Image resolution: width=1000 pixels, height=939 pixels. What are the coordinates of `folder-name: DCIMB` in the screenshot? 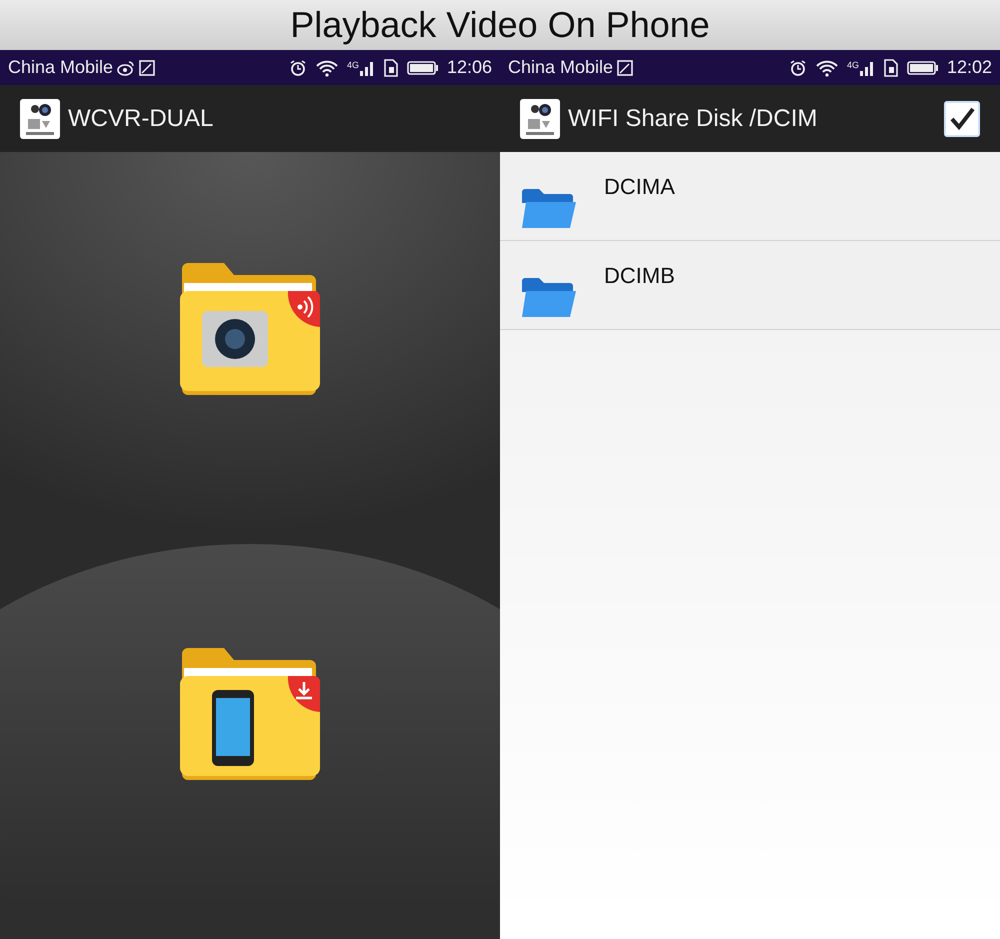 It's located at (639, 276).